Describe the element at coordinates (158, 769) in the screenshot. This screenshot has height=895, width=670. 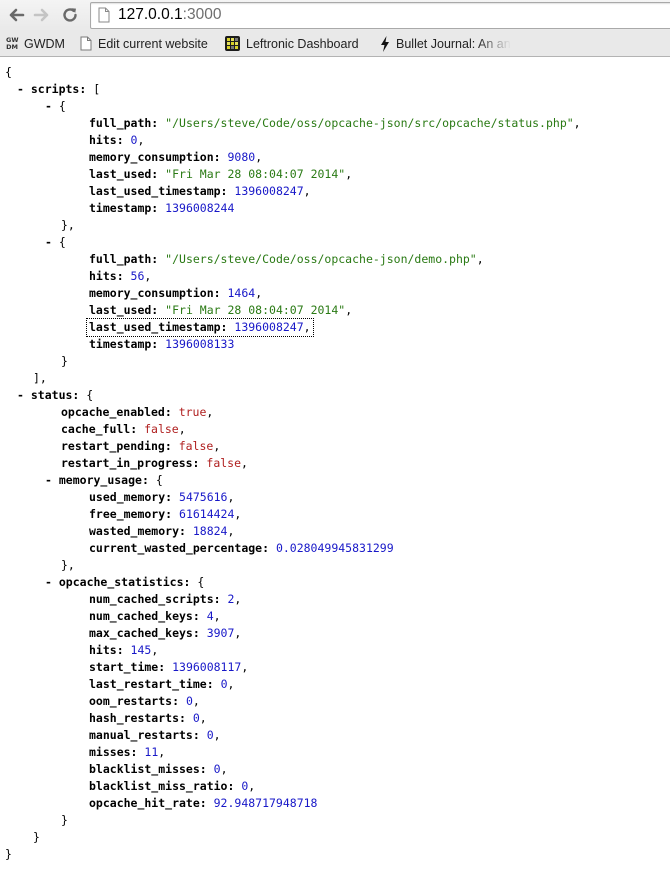
I see `json-entry: blacklist_misses: 0,` at that location.